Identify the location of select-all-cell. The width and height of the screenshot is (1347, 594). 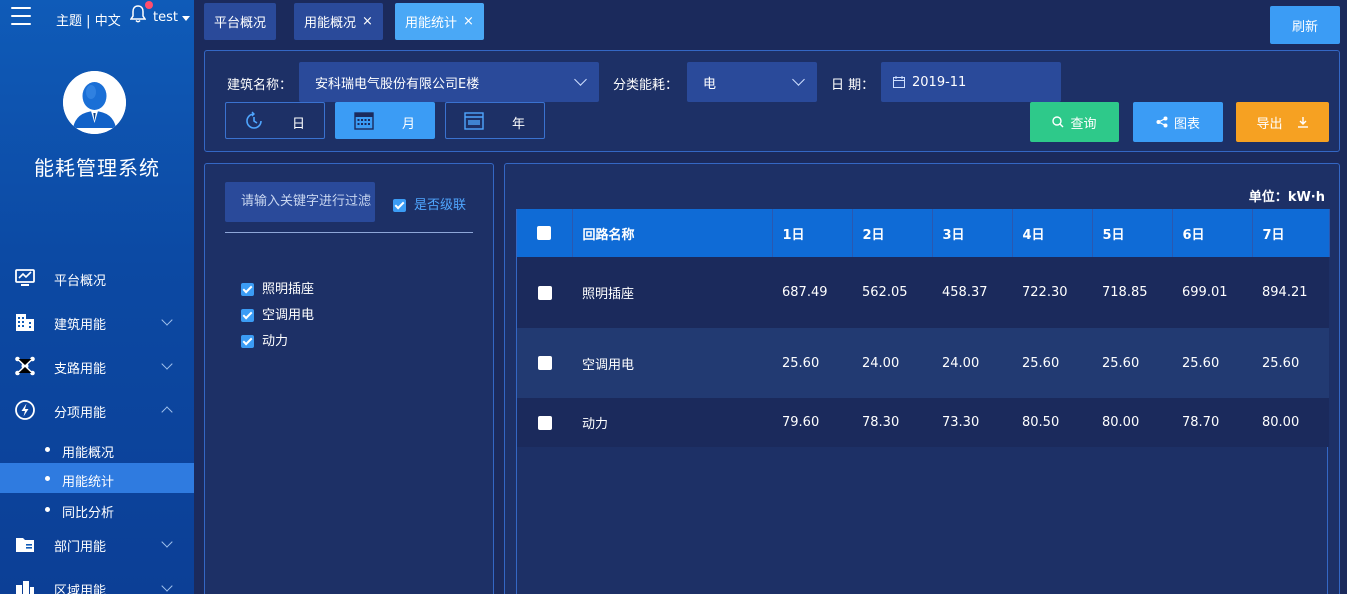
(545, 233).